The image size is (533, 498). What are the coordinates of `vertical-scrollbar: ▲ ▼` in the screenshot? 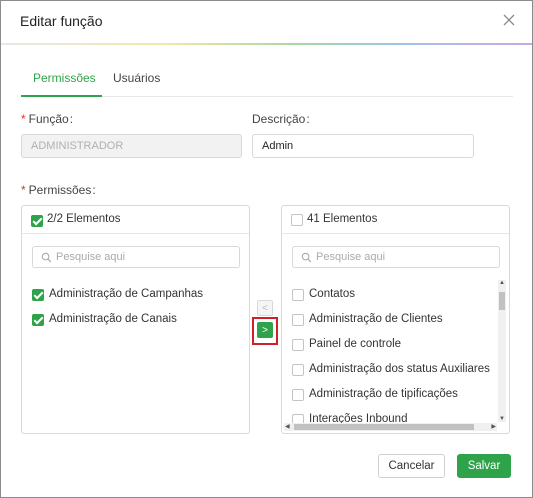 It's located at (502, 351).